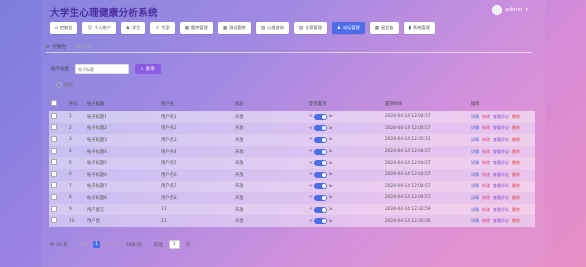 The width and height of the screenshot is (586, 267). I want to click on nav-item-6: ▤ 心理咨询, so click(272, 28).